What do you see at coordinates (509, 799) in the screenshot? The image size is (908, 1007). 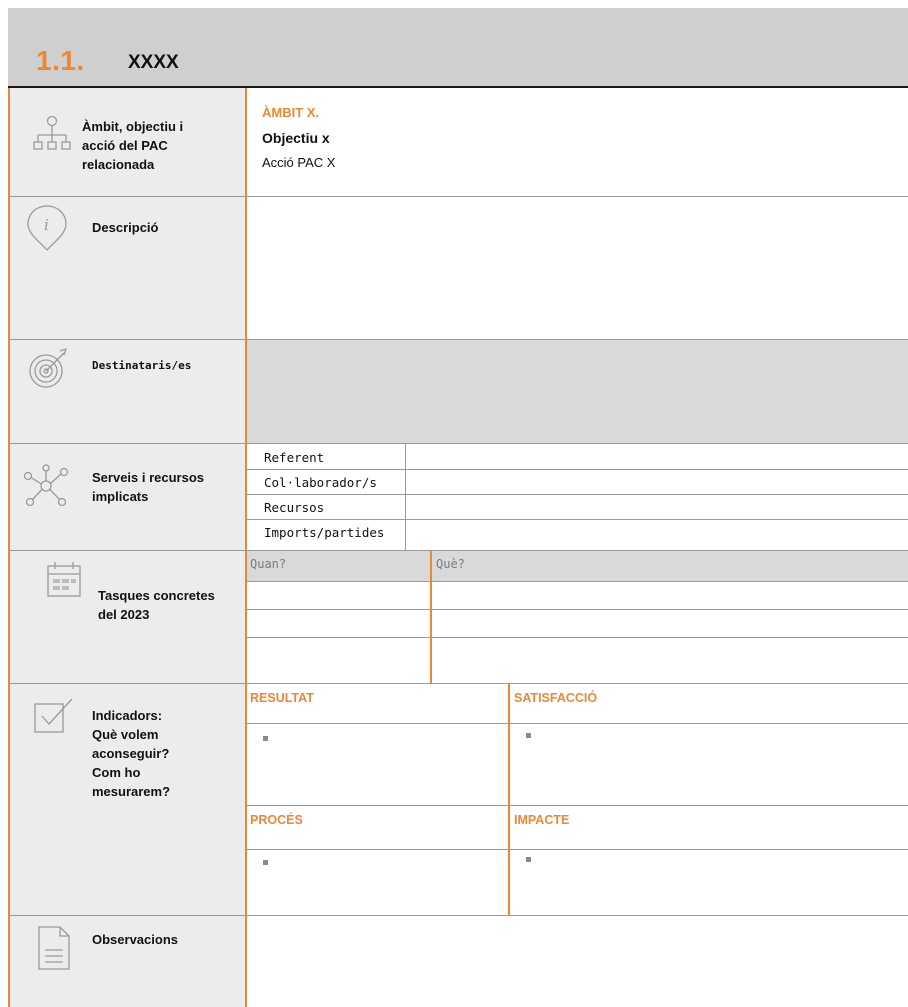 I see `indicadors-col-divider` at bounding box center [509, 799].